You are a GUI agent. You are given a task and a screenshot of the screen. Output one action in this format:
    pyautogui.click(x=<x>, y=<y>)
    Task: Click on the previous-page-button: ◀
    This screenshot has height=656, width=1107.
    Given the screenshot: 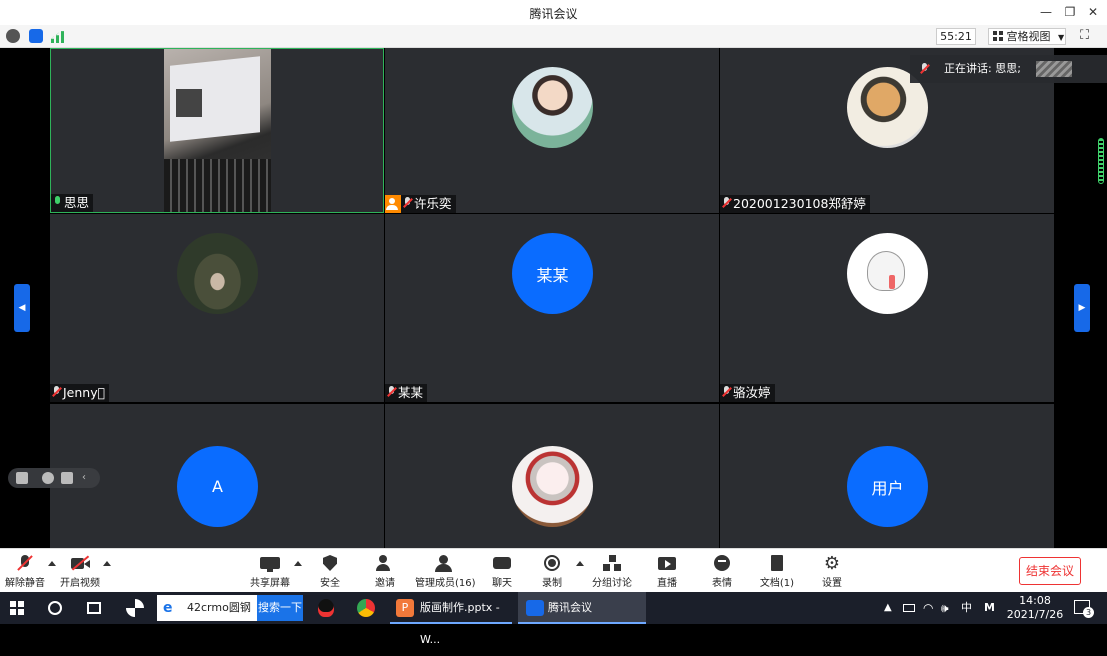 What is the action you would take?
    pyautogui.click(x=22, y=308)
    